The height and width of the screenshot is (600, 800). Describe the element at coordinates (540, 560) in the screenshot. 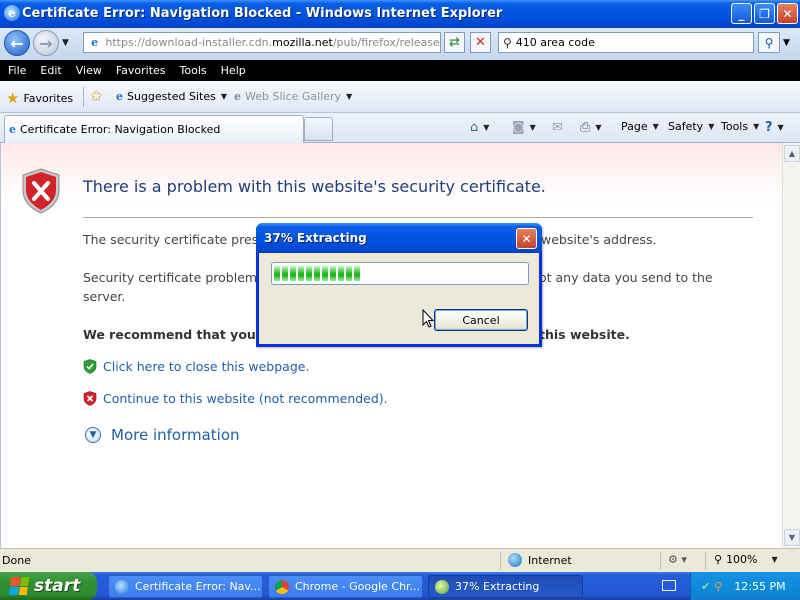

I see `security-zone: Internet` at that location.